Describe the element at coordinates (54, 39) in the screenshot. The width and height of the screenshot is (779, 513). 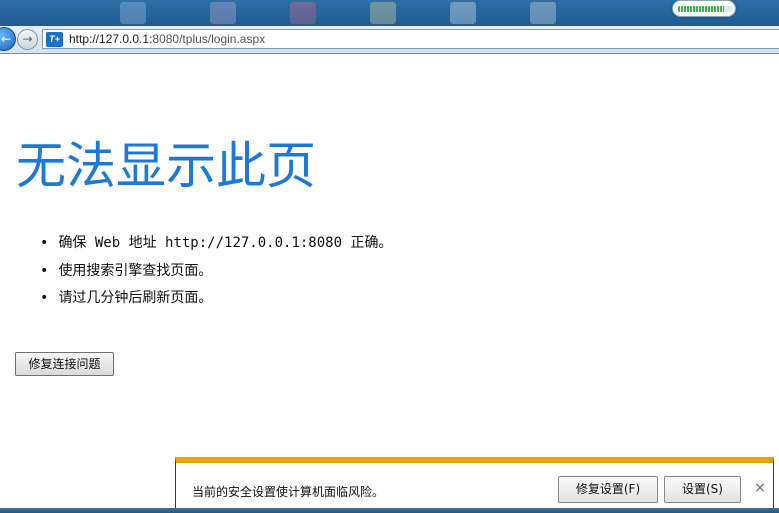
I see `site-favicon-icon: T+` at that location.